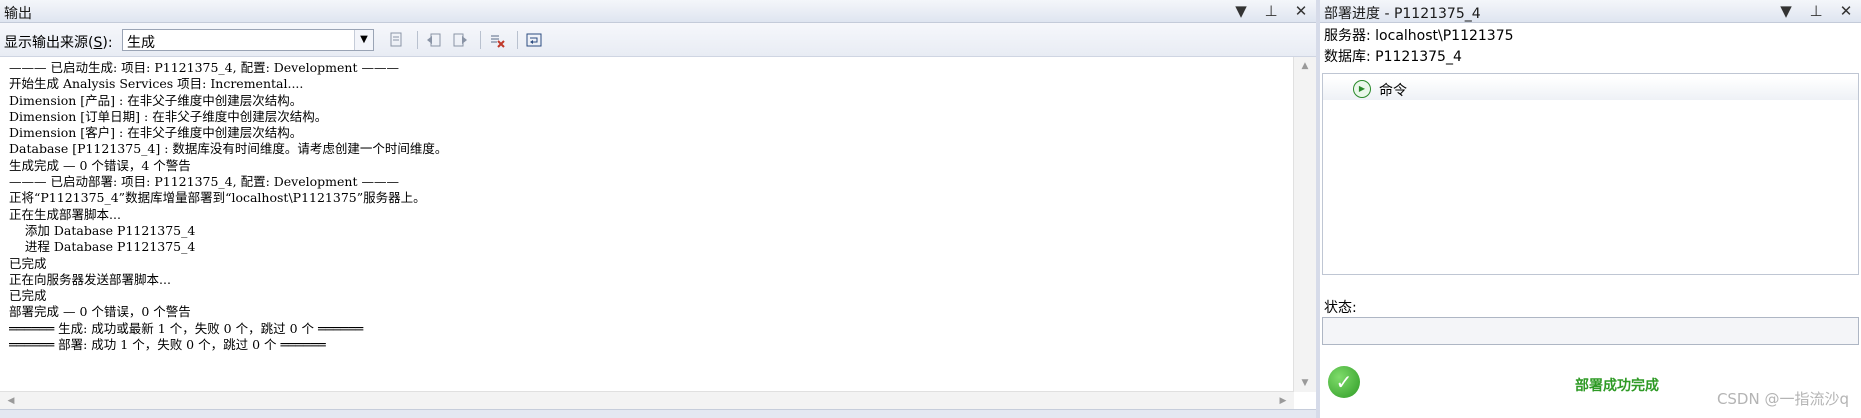  What do you see at coordinates (248, 40) in the screenshot?
I see `output-source-select: 生成 ▼` at bounding box center [248, 40].